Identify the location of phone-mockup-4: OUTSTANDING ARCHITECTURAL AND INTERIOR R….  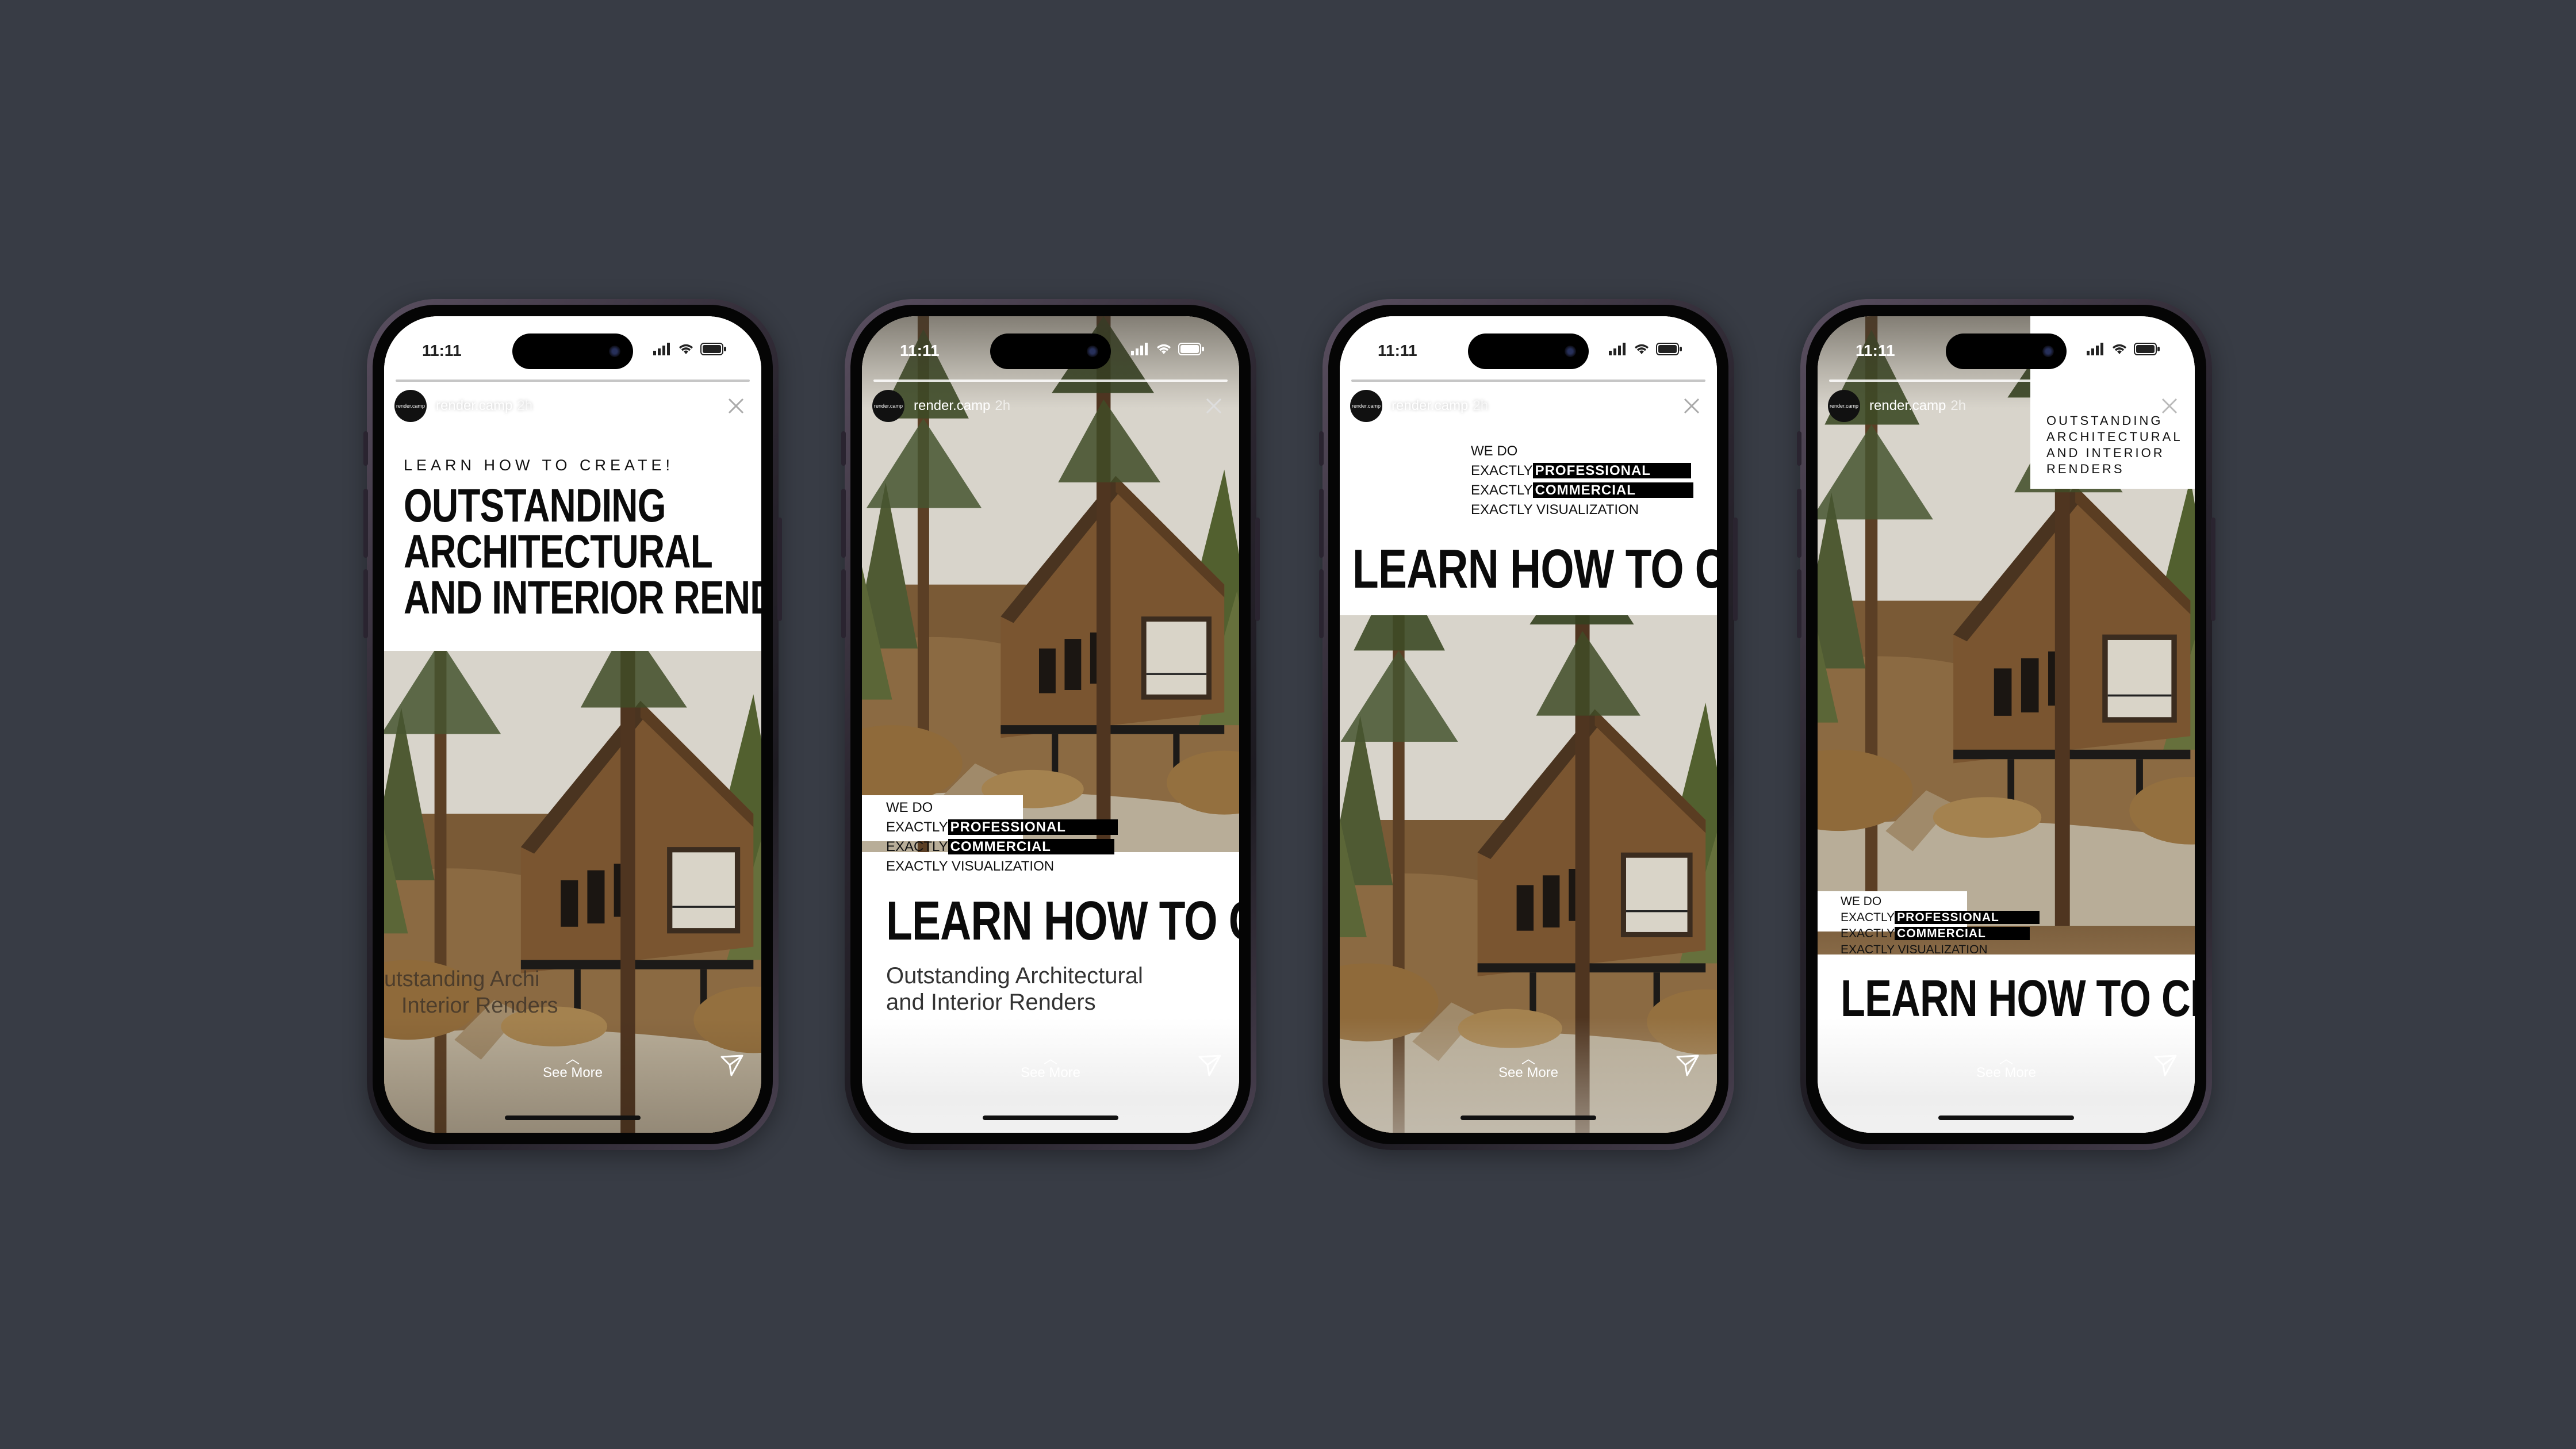
(2006, 724).